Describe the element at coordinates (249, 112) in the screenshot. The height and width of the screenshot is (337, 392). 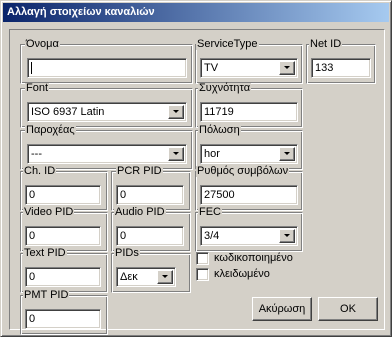
I see `frequency-input: 11719` at that location.